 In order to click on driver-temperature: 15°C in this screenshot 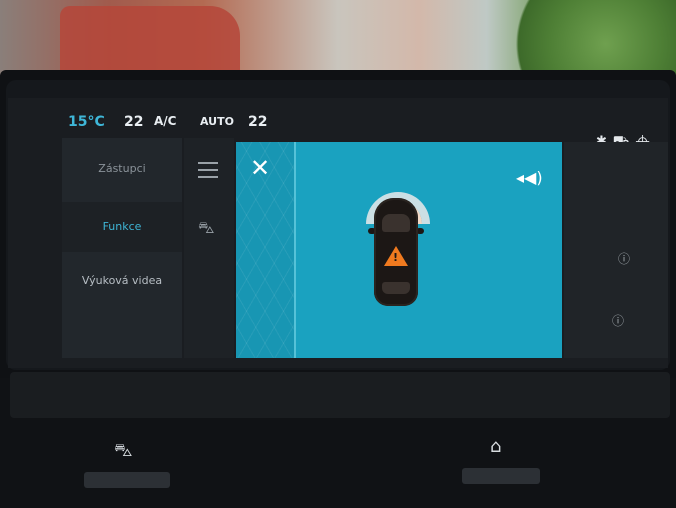, I will do `click(86, 122)`.